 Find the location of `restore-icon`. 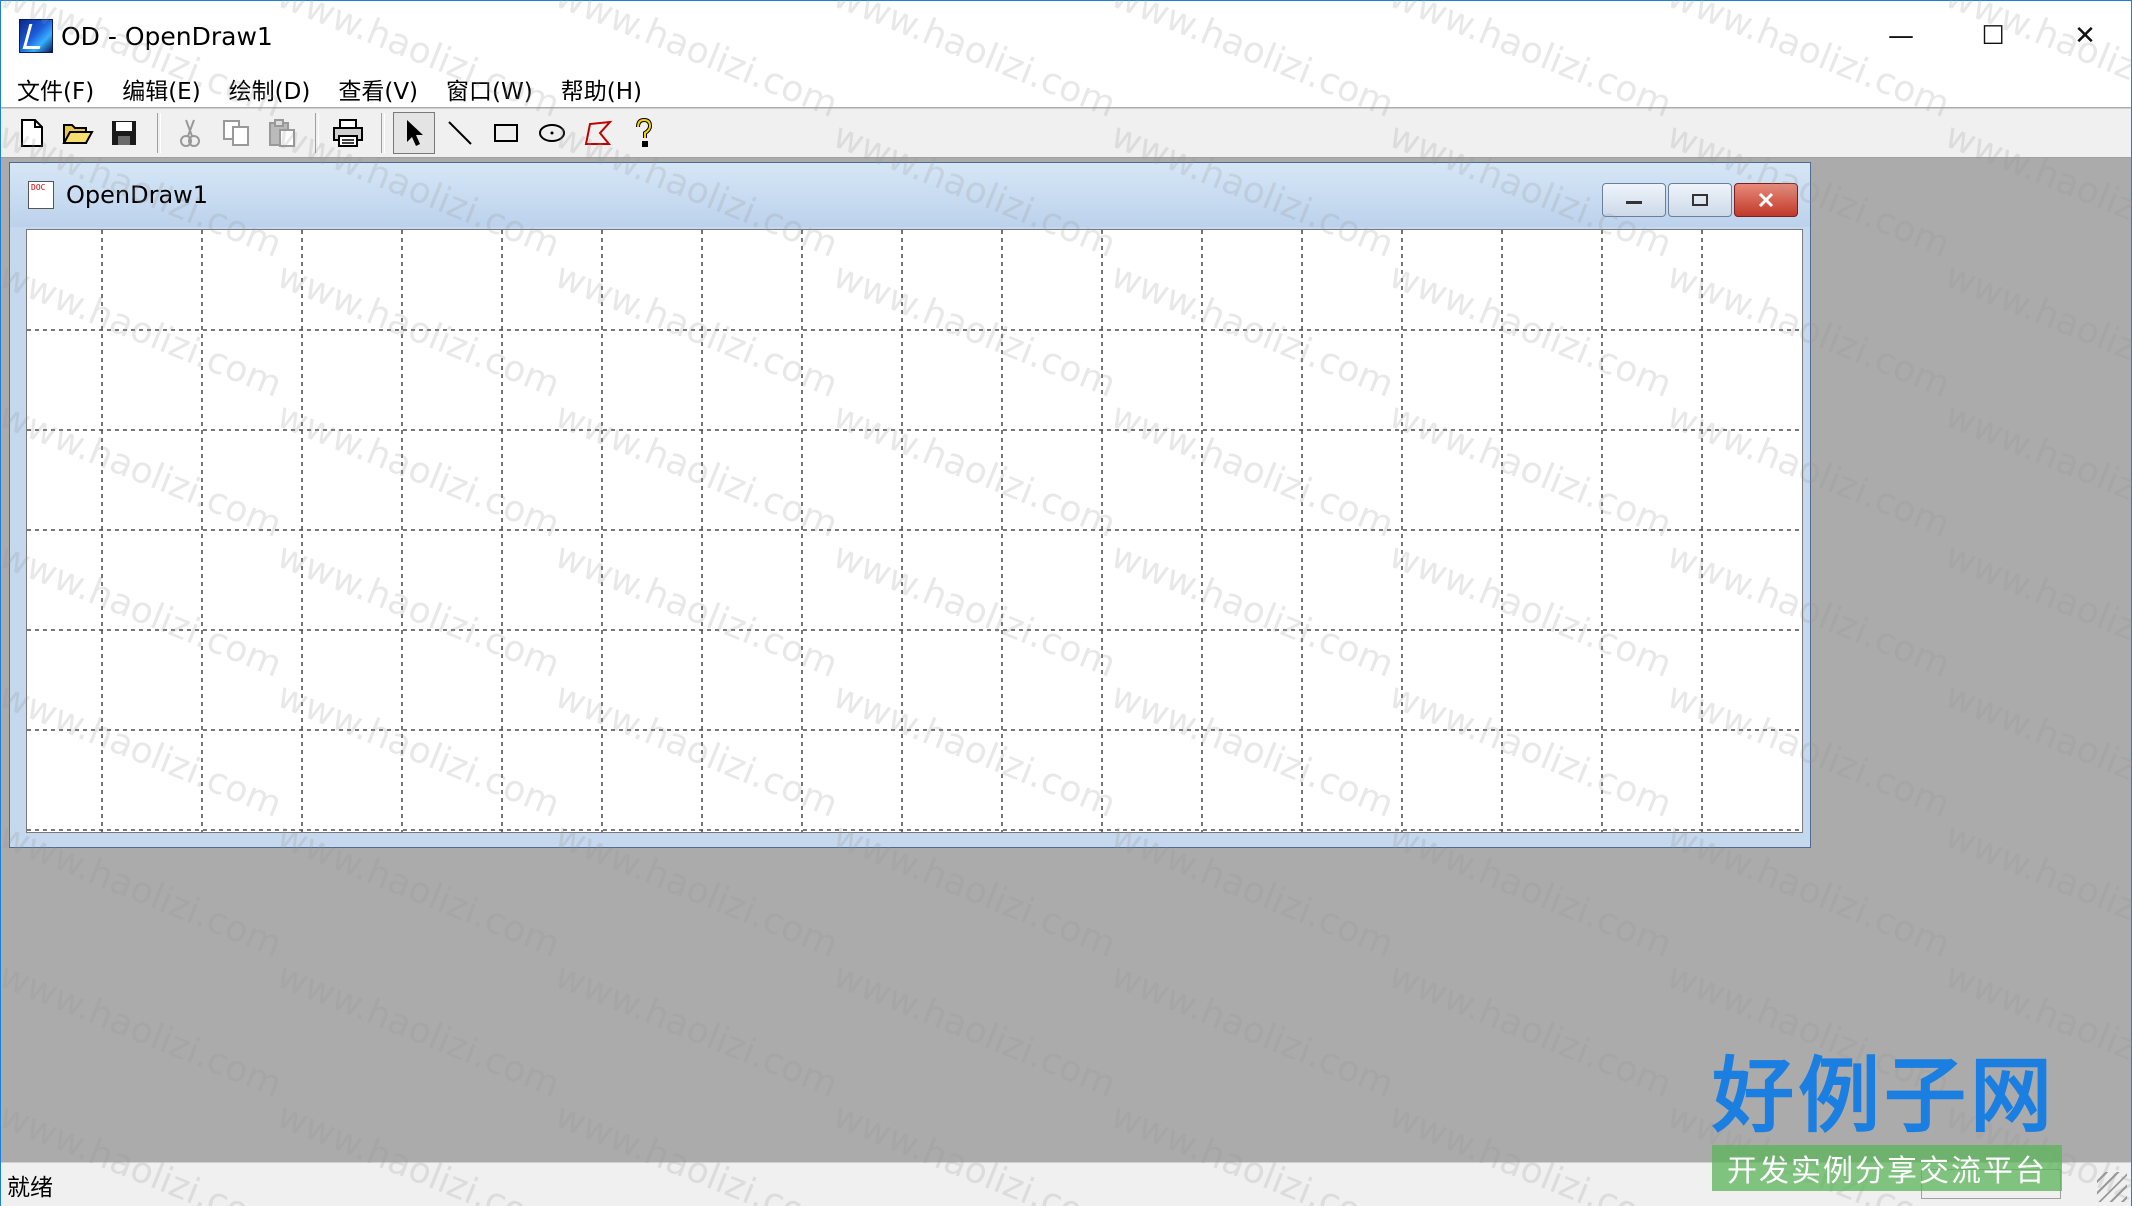

restore-icon is located at coordinates (1700, 200).